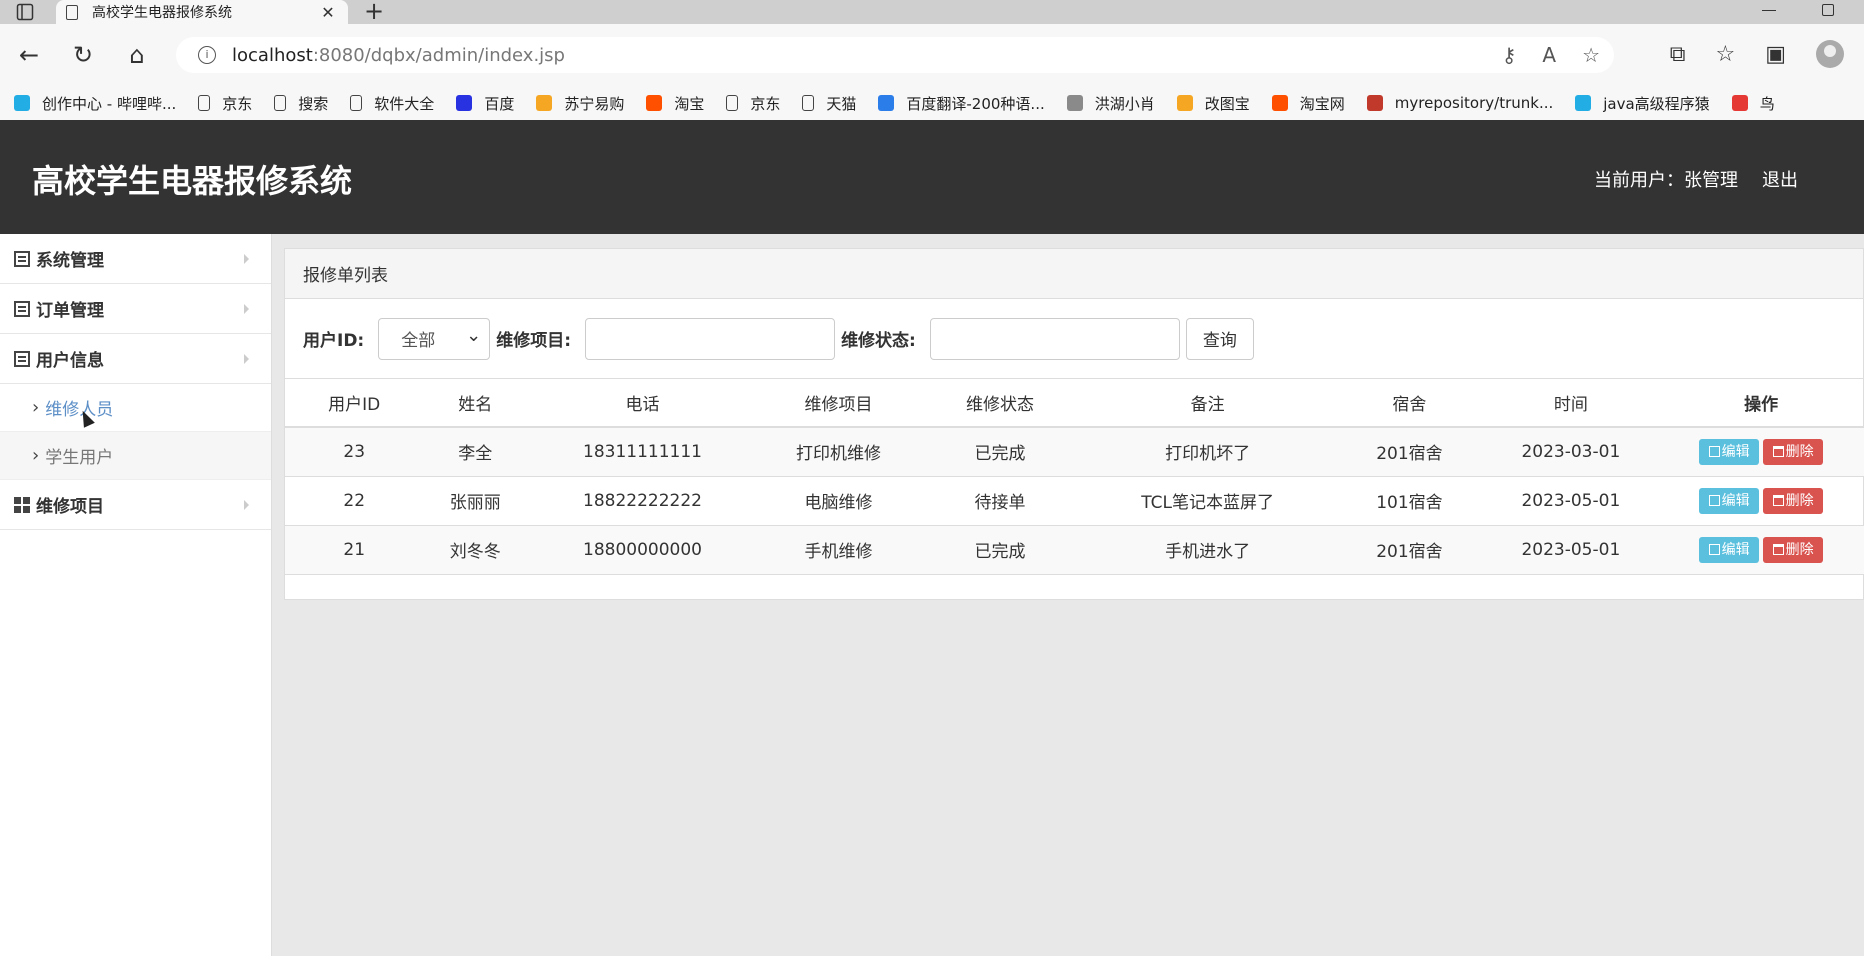  What do you see at coordinates (1571, 403) in the screenshot?
I see `column-header: 时间` at bounding box center [1571, 403].